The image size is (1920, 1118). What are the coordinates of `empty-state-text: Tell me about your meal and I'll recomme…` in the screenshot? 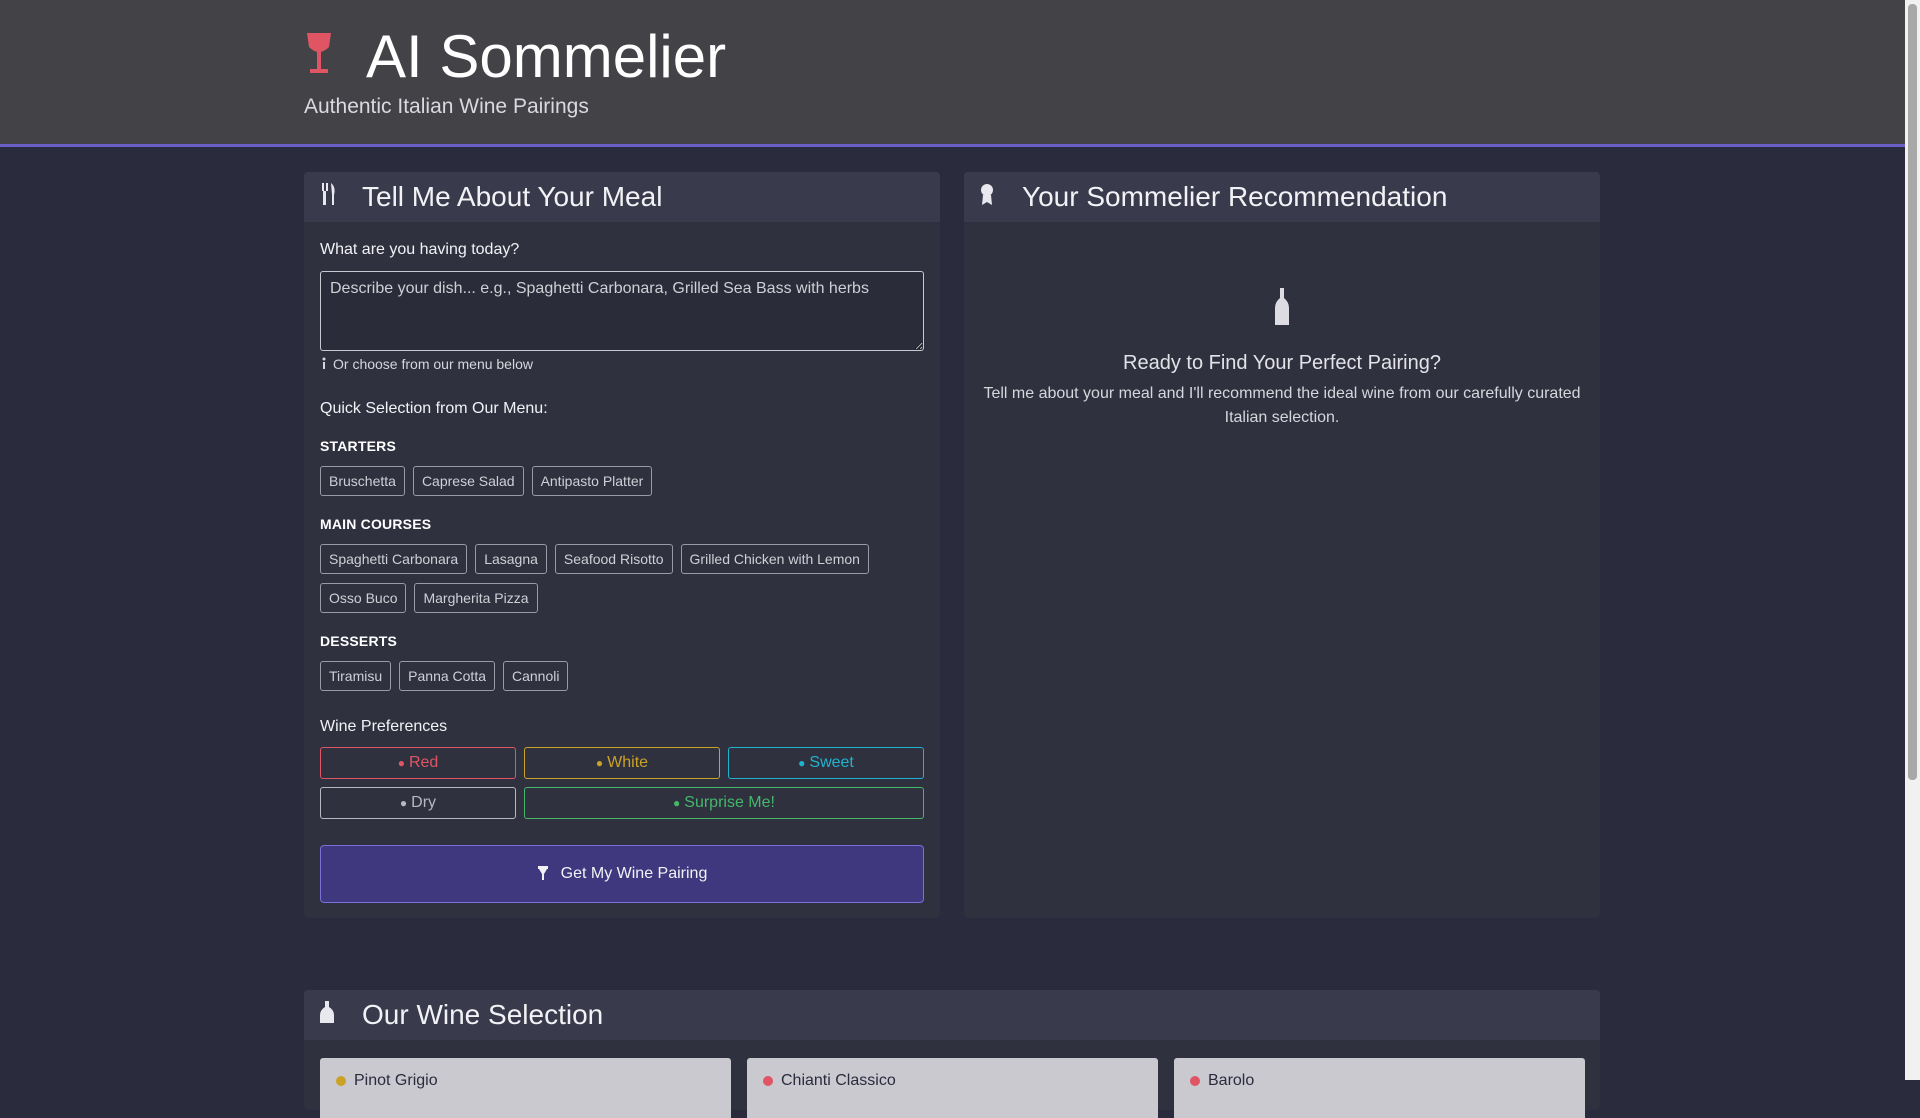 It's located at (1282, 405).